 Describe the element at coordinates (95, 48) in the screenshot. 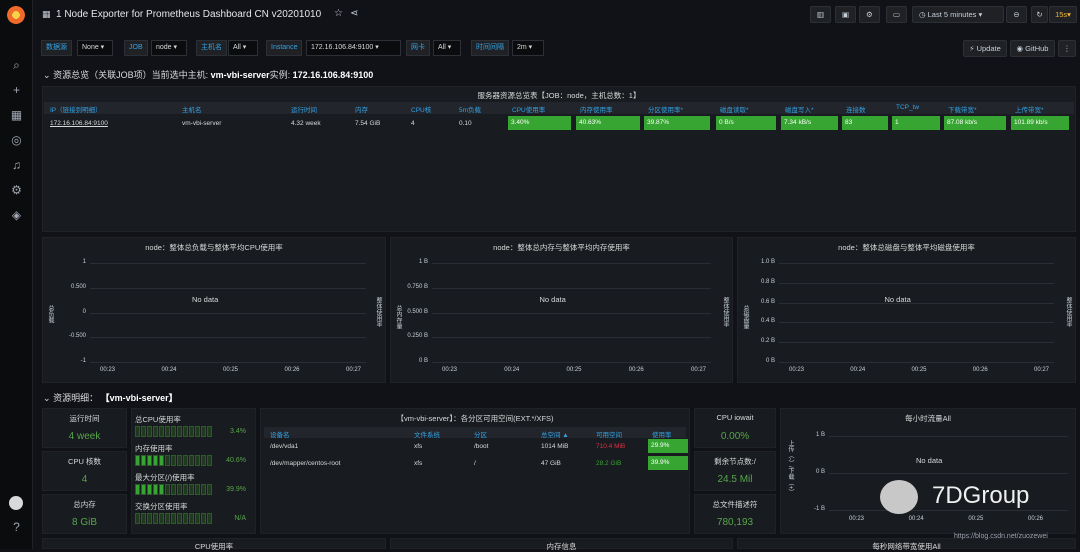

I see `var-select-datasource: None ▾` at that location.